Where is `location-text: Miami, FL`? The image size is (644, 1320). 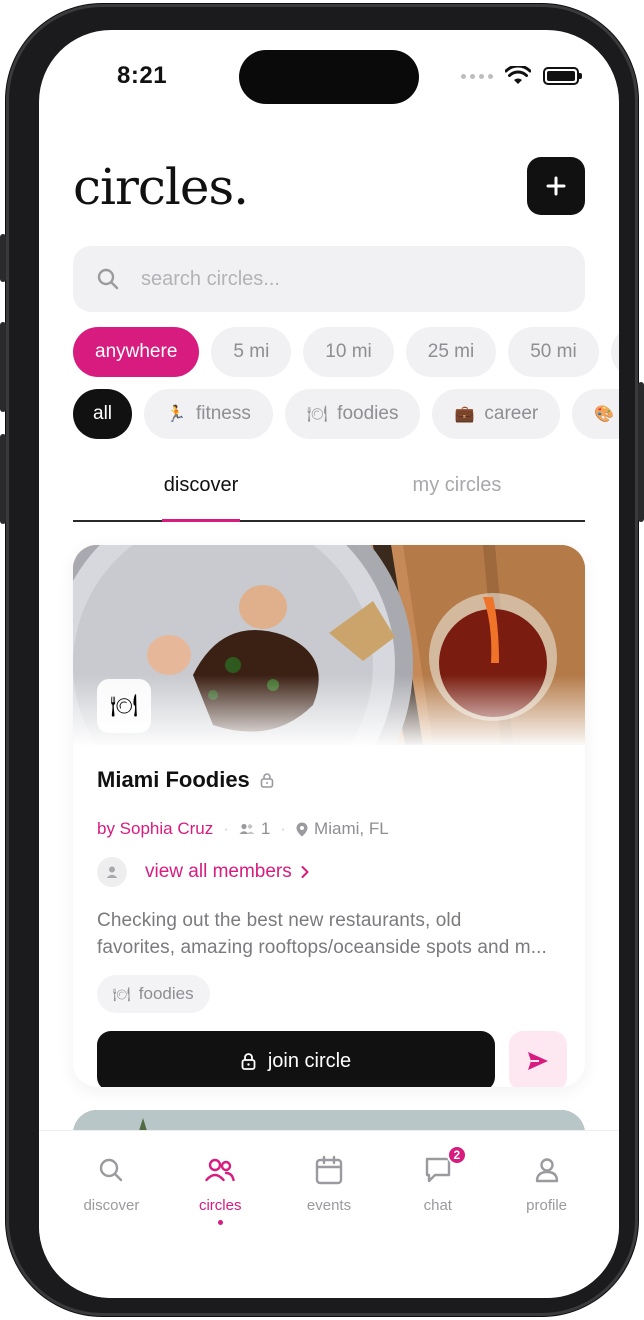
location-text: Miami, FL is located at coordinates (351, 828).